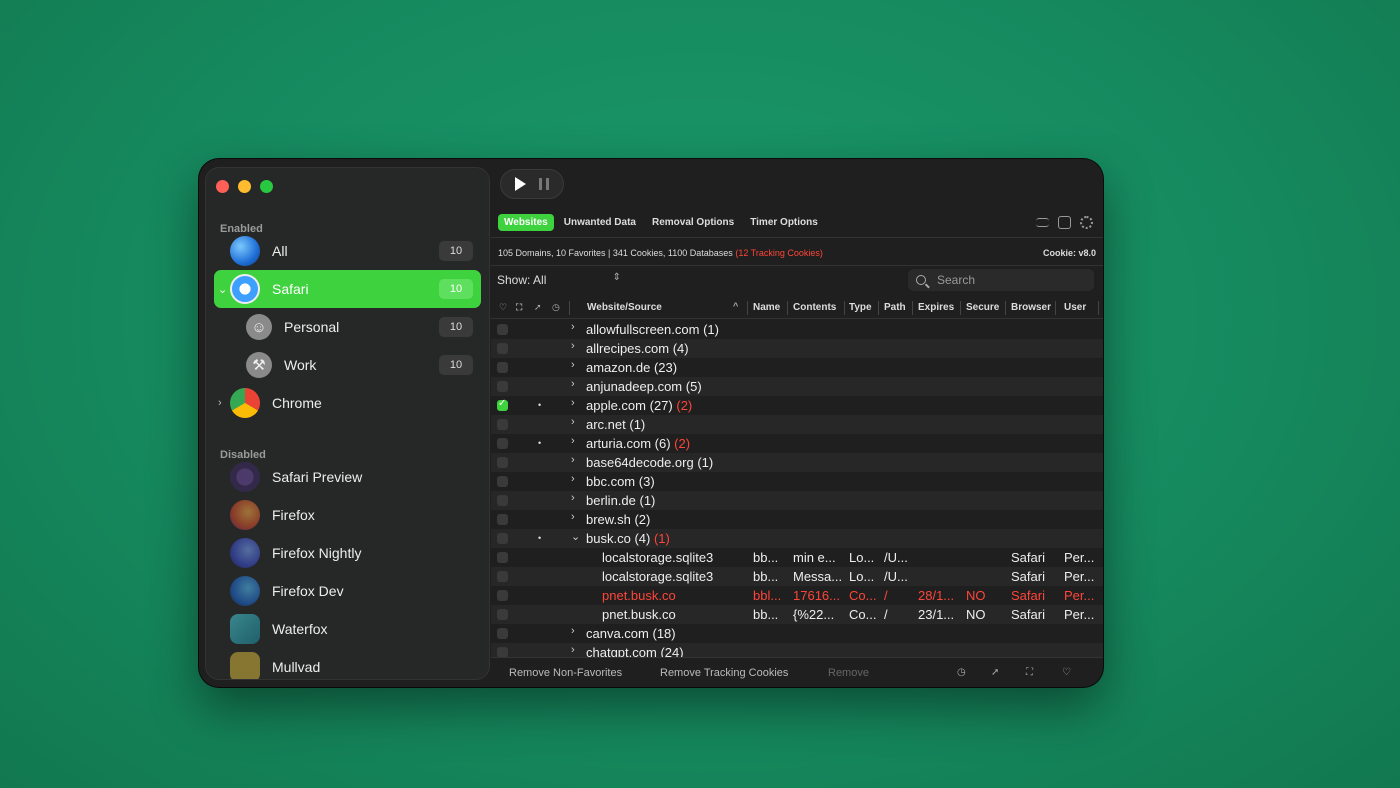  What do you see at coordinates (575, 536) in the screenshot?
I see `chevron-down-icon: ⌄` at bounding box center [575, 536].